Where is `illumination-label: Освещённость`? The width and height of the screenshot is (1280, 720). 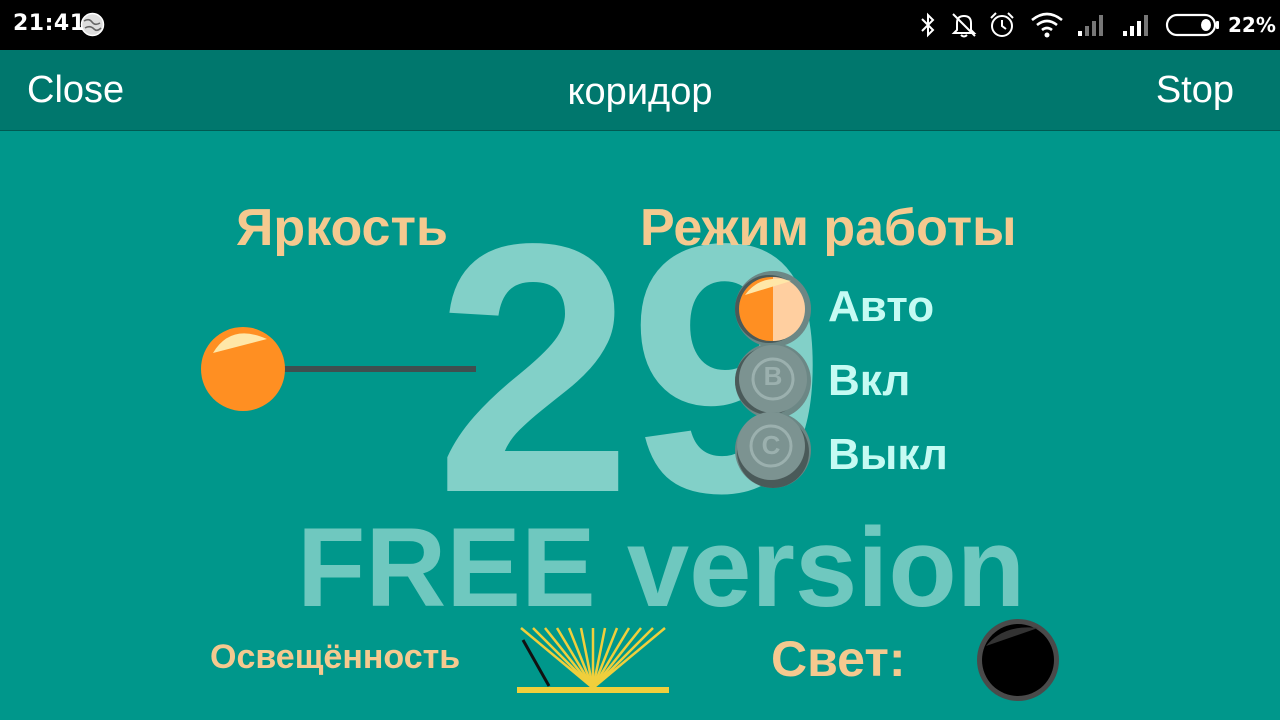
illumination-label: Освещённость is located at coordinates (335, 657).